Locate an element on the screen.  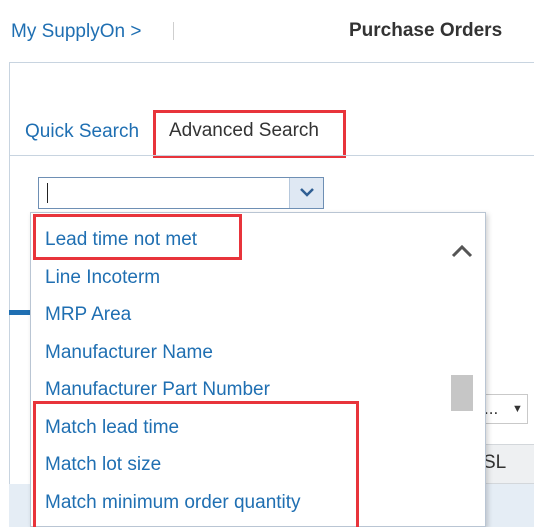
scroll-up-button is located at coordinates (463, 255).